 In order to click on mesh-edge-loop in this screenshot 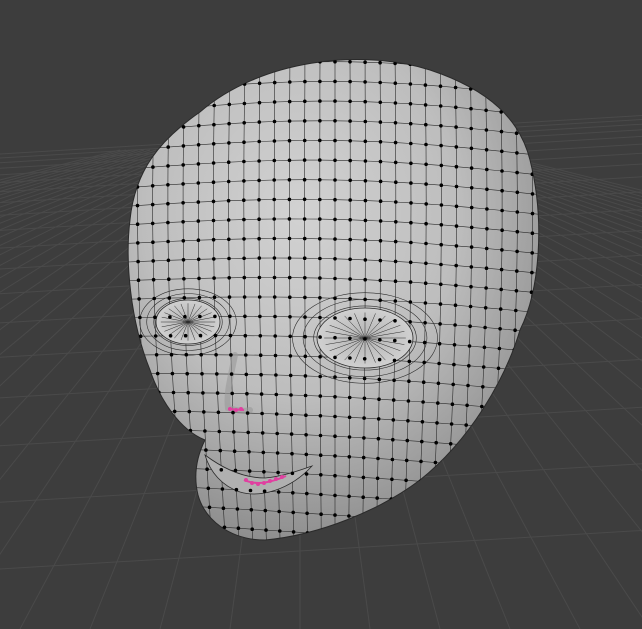, I will do `click(334, 539)`.